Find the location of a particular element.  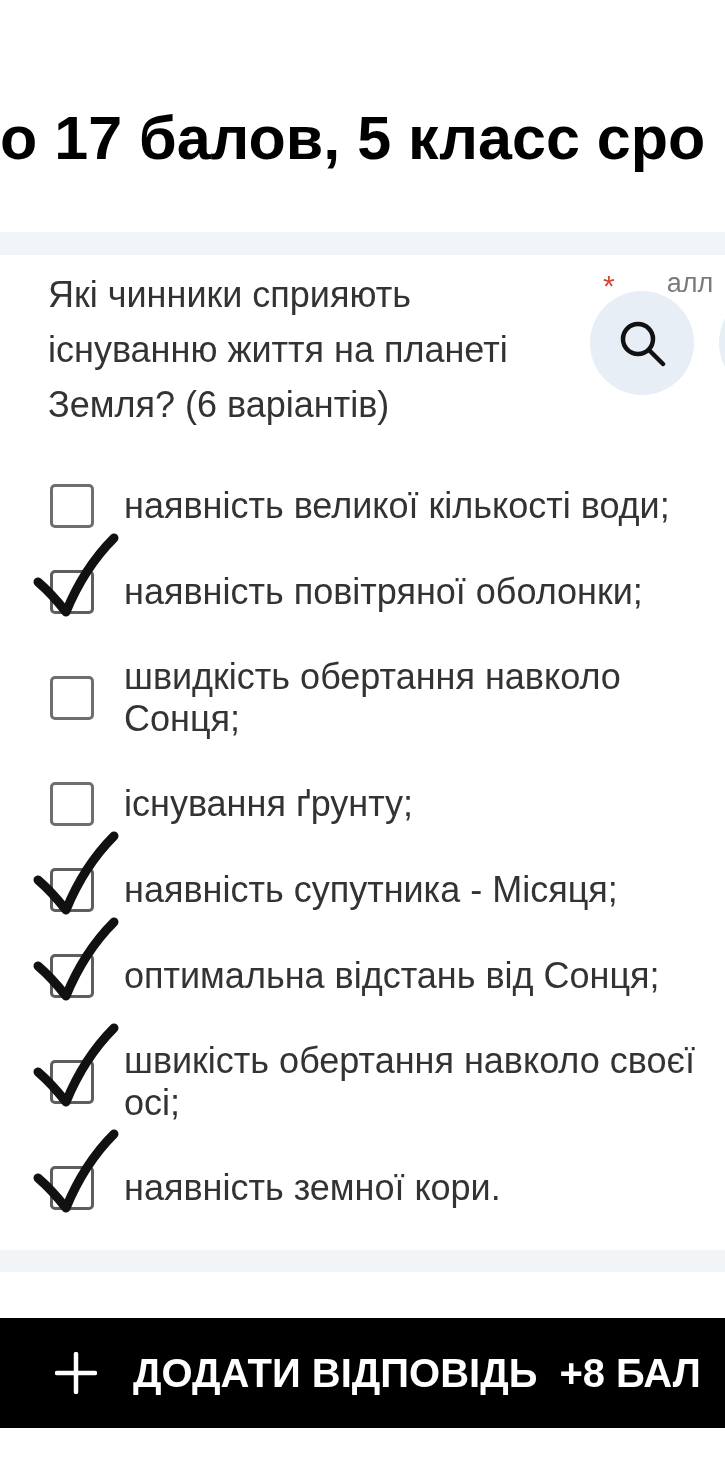

option-label: наявність супутника - Місяця; is located at coordinates (371, 890).